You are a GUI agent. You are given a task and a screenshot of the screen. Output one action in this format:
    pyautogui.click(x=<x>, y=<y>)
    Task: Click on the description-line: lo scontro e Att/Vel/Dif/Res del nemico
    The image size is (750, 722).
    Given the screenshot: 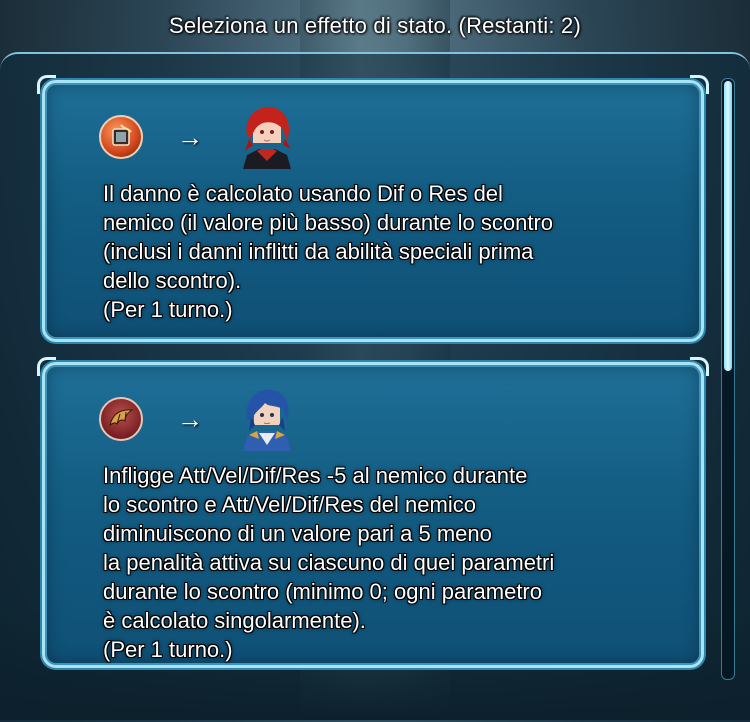 What is the action you would take?
    pyautogui.click(x=289, y=504)
    